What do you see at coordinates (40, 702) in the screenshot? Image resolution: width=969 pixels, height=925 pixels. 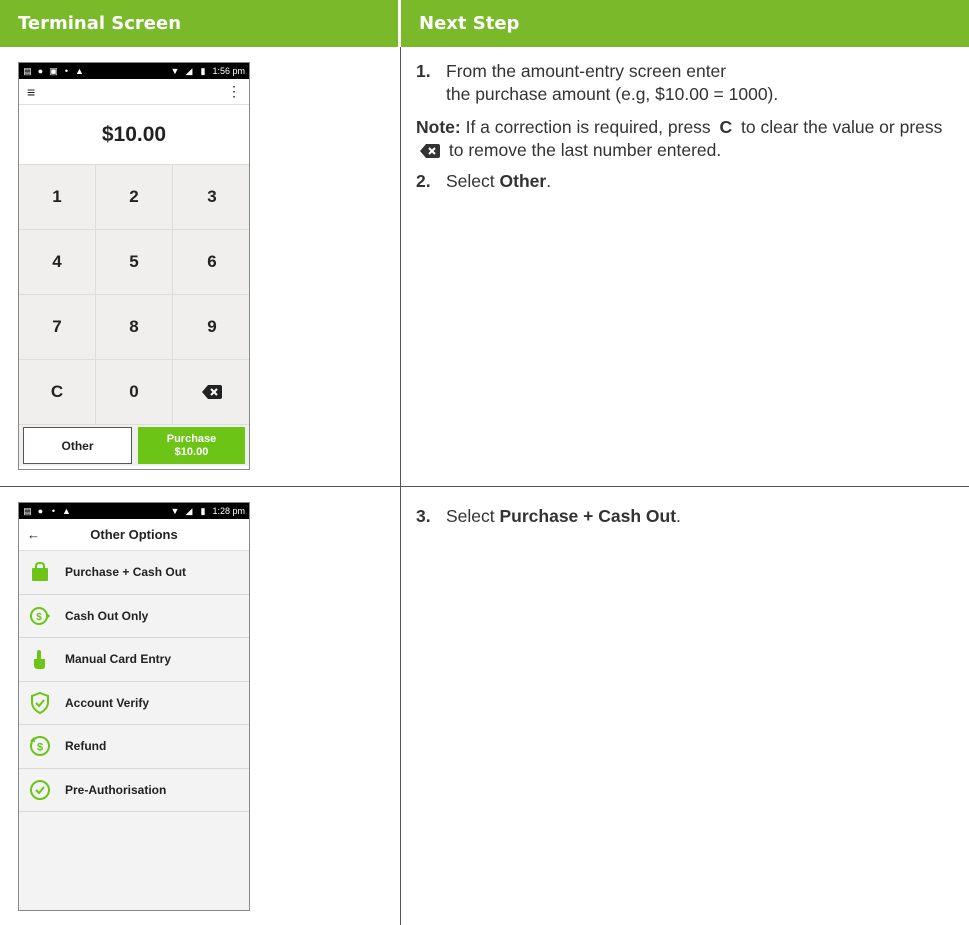 I see `shield-check-icon` at bounding box center [40, 702].